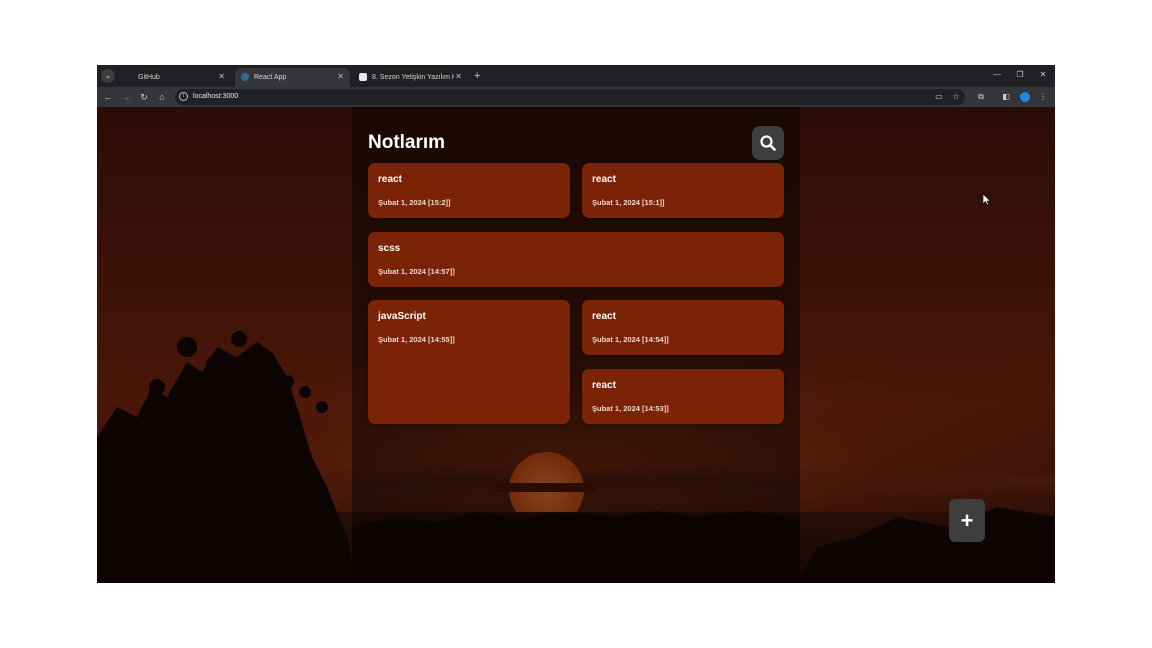 This screenshot has height=648, width=1152. I want to click on note-card: react Şubat 1, 2024 [14:53]], so click(683, 396).